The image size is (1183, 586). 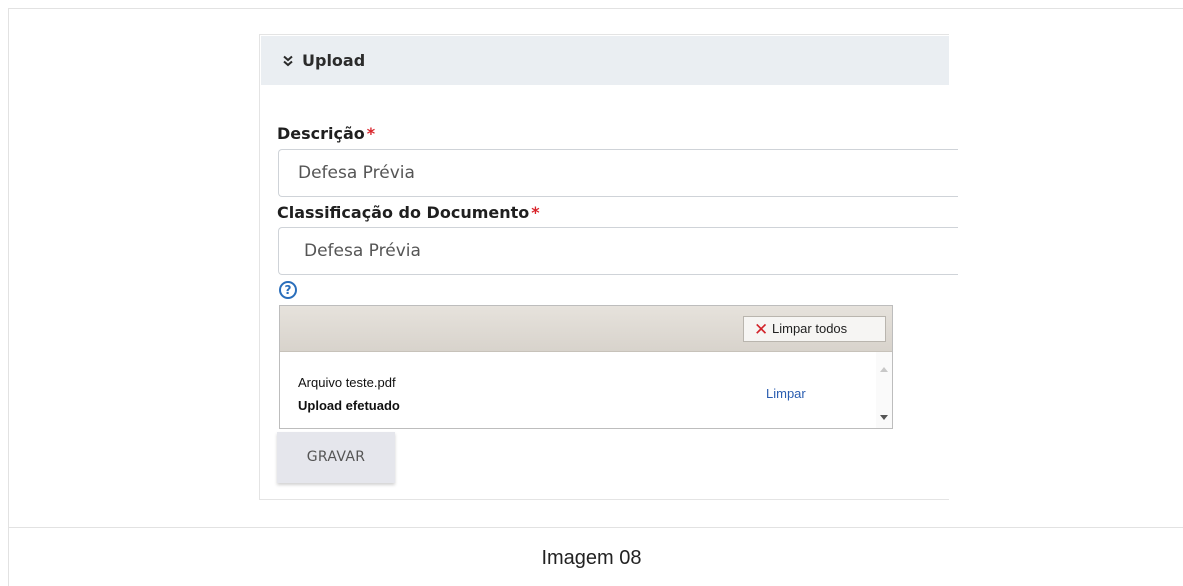 I want to click on uploader-toolbar: ✕ Limpar todos, so click(x=586, y=329).